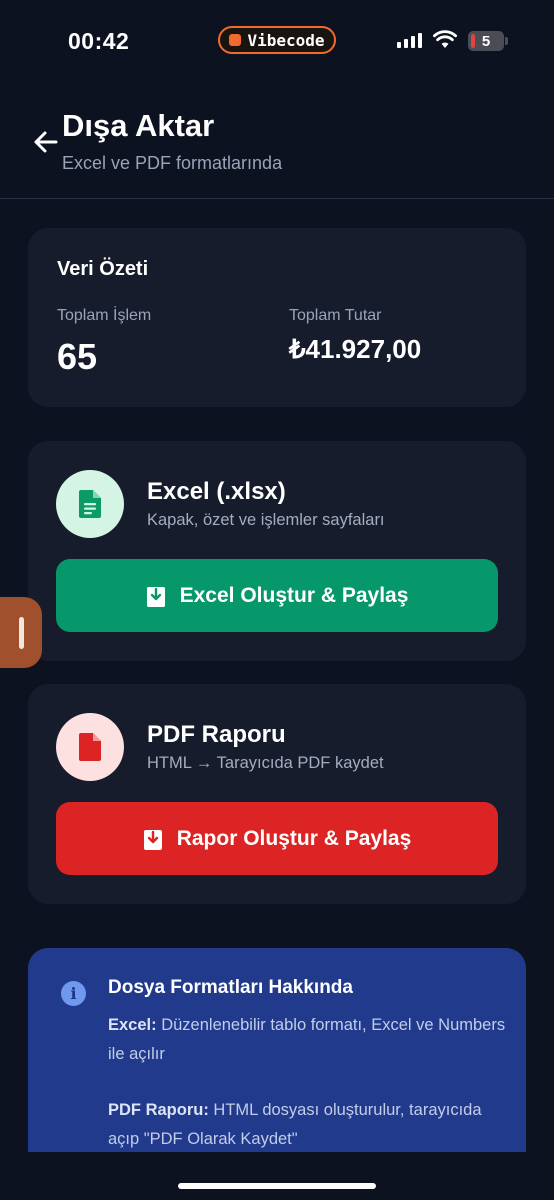  Describe the element at coordinates (132, 1025) in the screenshot. I see `info-excel-label: Excel:` at that location.